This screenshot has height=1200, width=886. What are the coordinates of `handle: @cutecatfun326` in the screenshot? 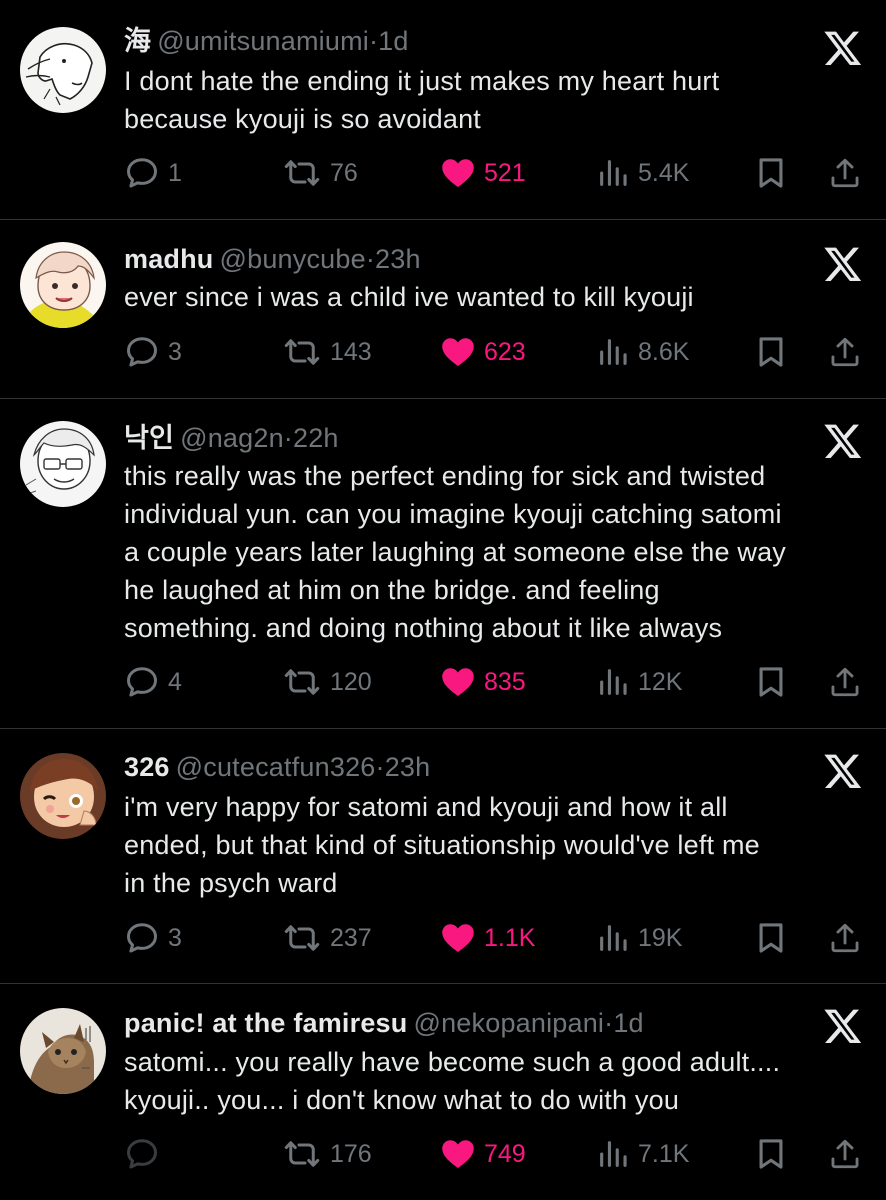 It's located at (276, 767).